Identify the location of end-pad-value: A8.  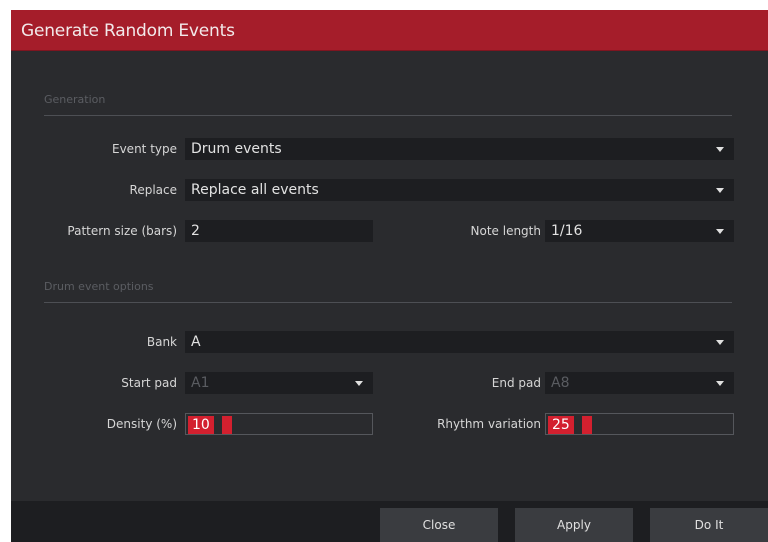
(560, 383).